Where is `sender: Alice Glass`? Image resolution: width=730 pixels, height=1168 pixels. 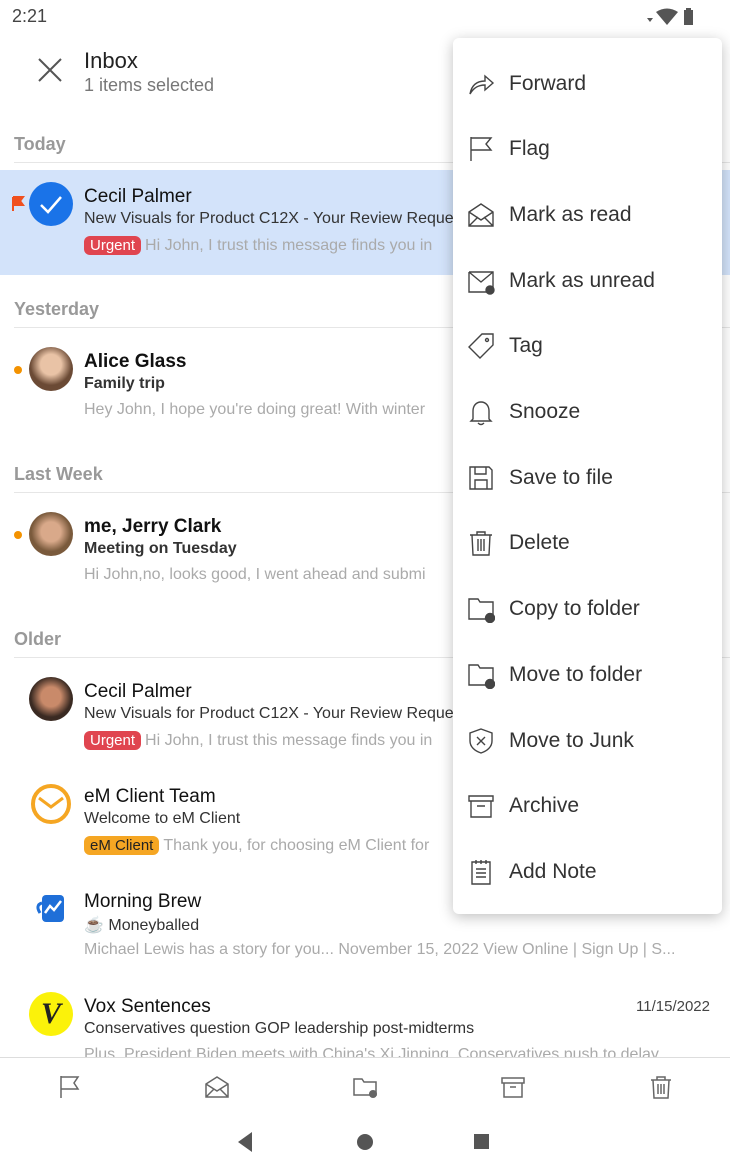
sender: Alice Glass is located at coordinates (135, 361).